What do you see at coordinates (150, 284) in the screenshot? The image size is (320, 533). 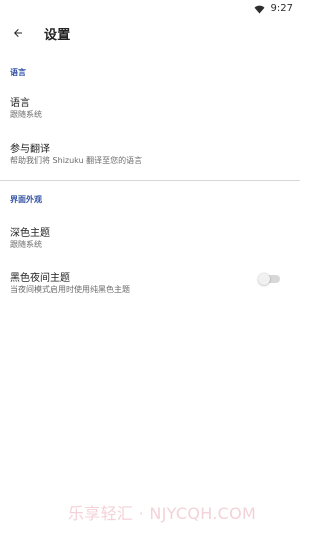 I see `setting-item-black-night-theme: 黑色夜间主题 当夜间模式启用时使用纯黑色主题` at bounding box center [150, 284].